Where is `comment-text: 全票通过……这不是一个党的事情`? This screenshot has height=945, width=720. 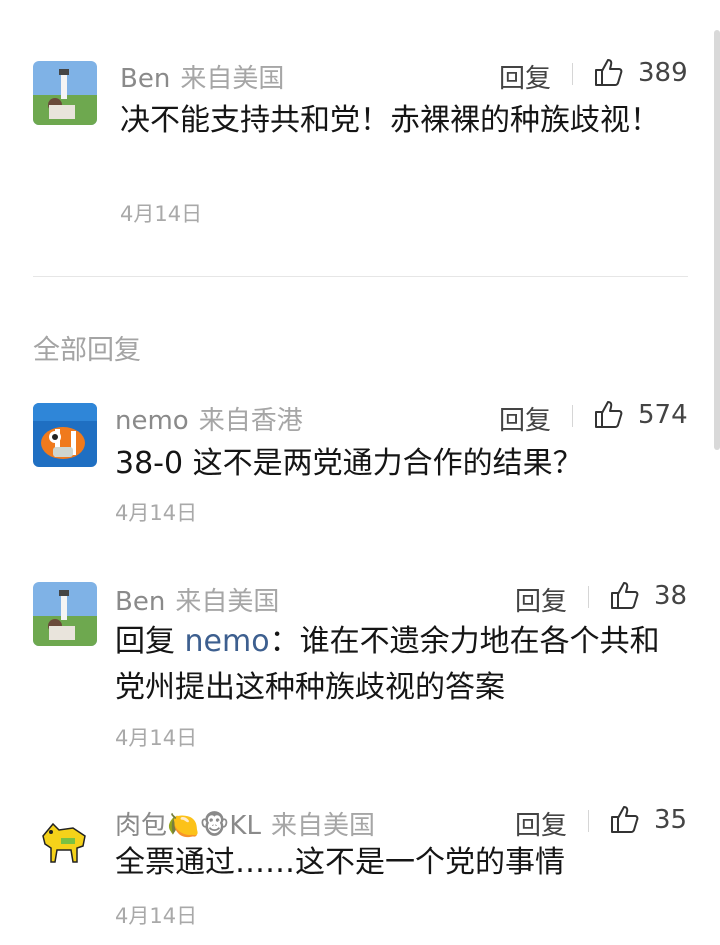 comment-text: 全票通过……这不是一个党的事情 is located at coordinates (340, 862).